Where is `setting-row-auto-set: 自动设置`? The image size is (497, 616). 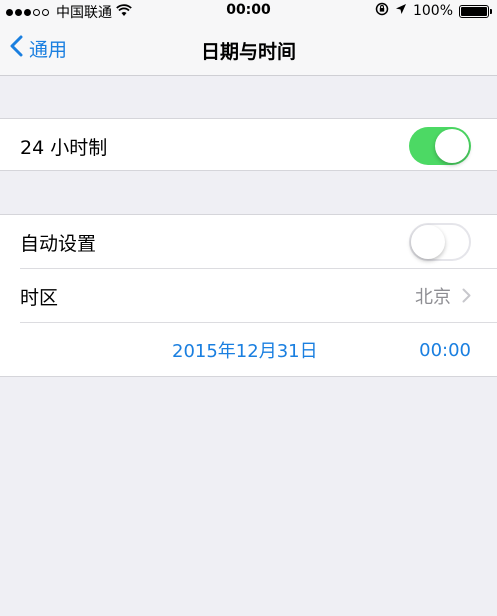 setting-row-auto-set: 自动设置 is located at coordinates (248, 242).